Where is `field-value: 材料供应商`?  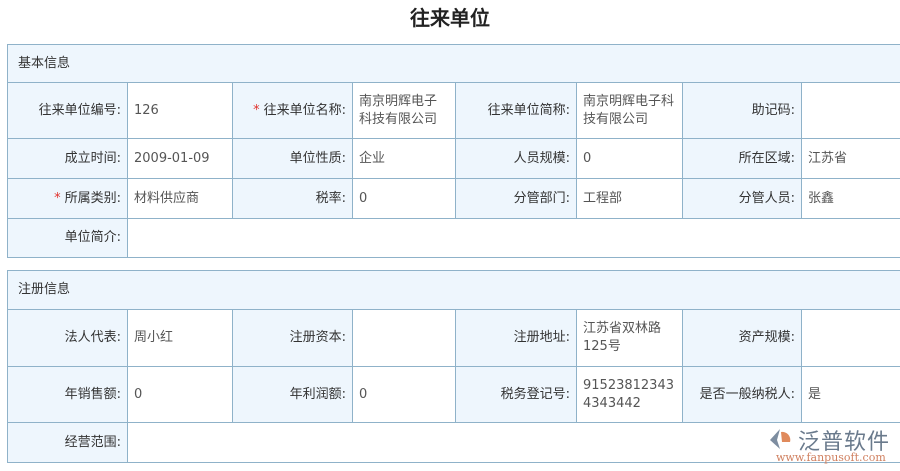 field-value: 材料供应商 is located at coordinates (180, 198).